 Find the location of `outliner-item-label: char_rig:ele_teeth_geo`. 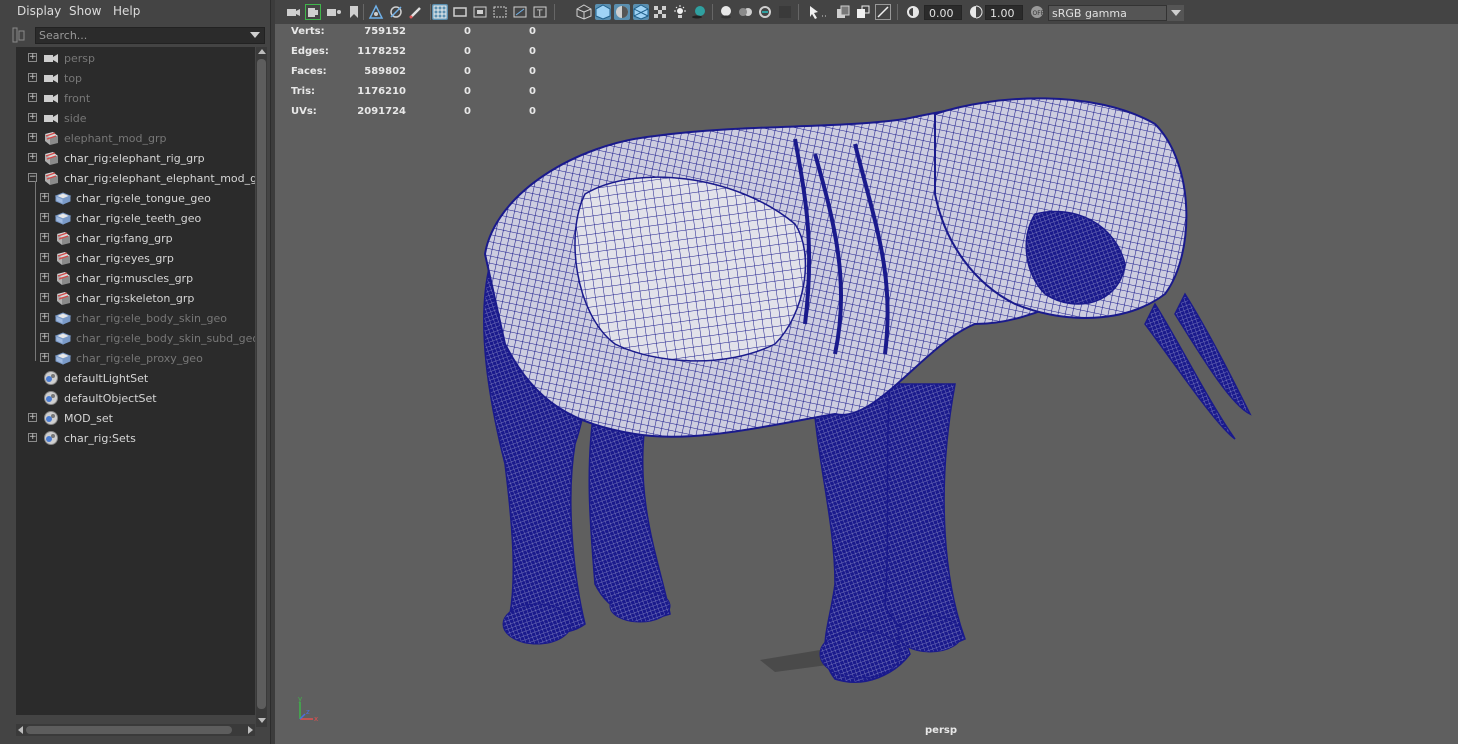

outliner-item-label: char_rig:ele_teeth_geo is located at coordinates (139, 218).